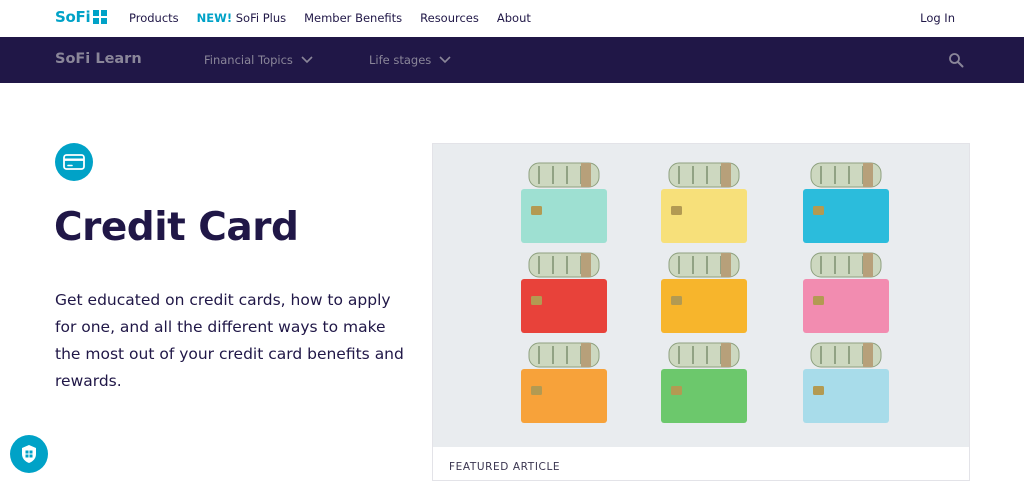 The width and height of the screenshot is (1024, 481). Describe the element at coordinates (512, 60) in the screenshot. I see `learn-bar: SoFi Learn Financial Topics Life stages` at that location.